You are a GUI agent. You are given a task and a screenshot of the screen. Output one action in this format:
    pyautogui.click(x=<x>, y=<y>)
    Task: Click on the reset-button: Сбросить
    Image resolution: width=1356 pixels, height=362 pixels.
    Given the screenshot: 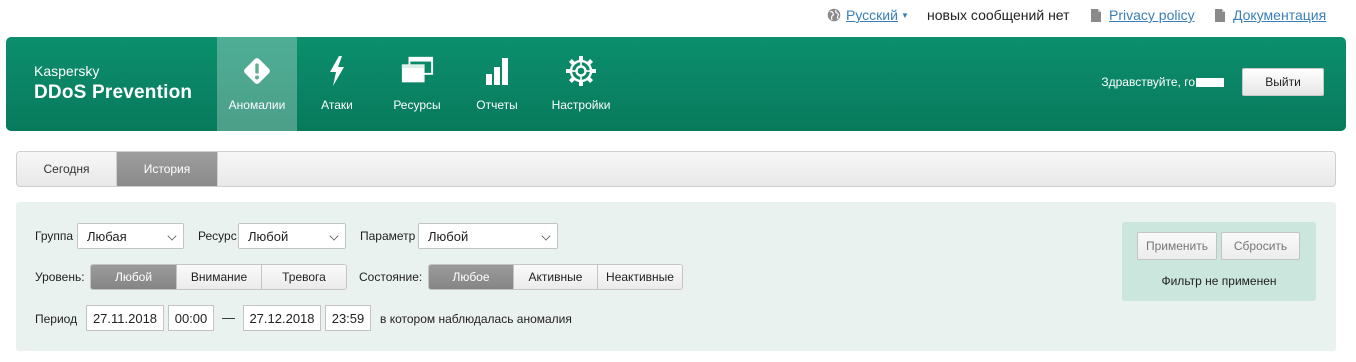 What is the action you would take?
    pyautogui.click(x=1260, y=246)
    